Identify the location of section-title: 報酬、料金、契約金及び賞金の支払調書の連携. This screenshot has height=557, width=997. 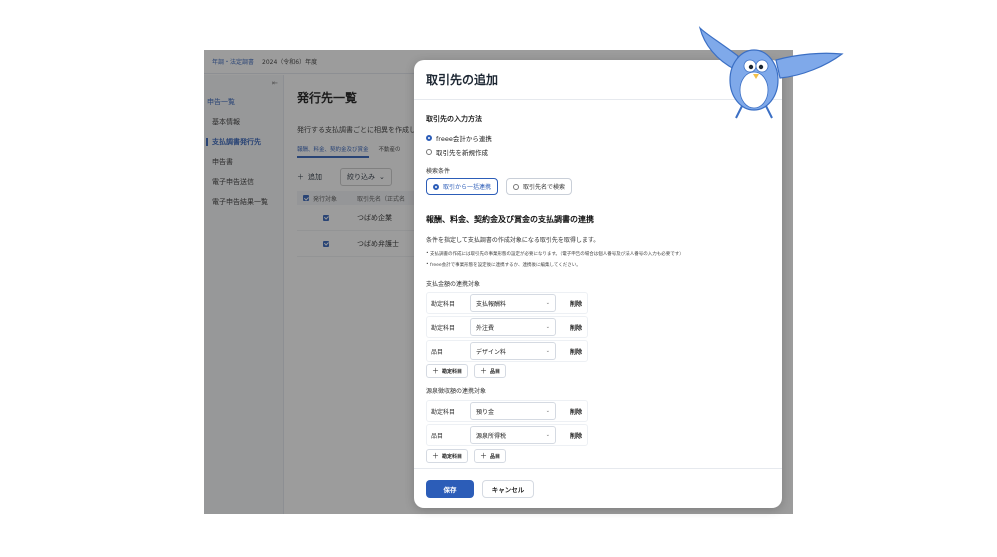
(510, 219).